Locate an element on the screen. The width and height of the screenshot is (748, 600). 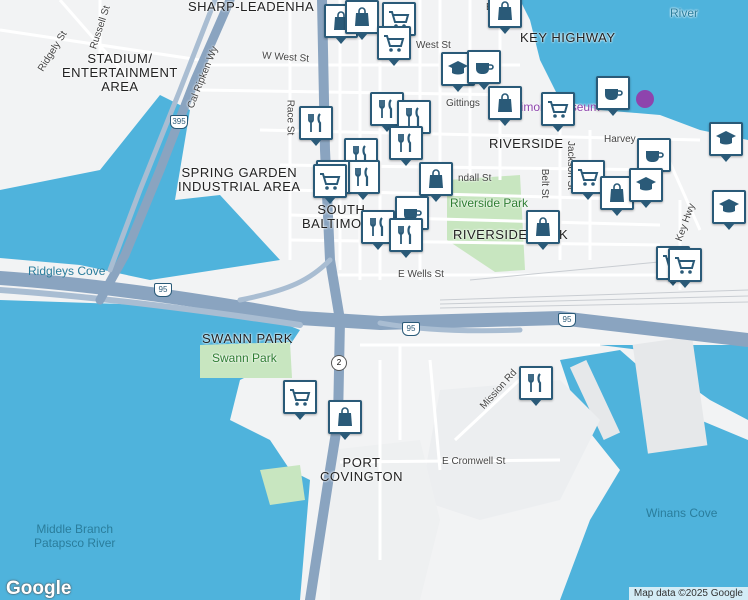
map-attribution: Map data ©2025 Google is located at coordinates (688, 593).